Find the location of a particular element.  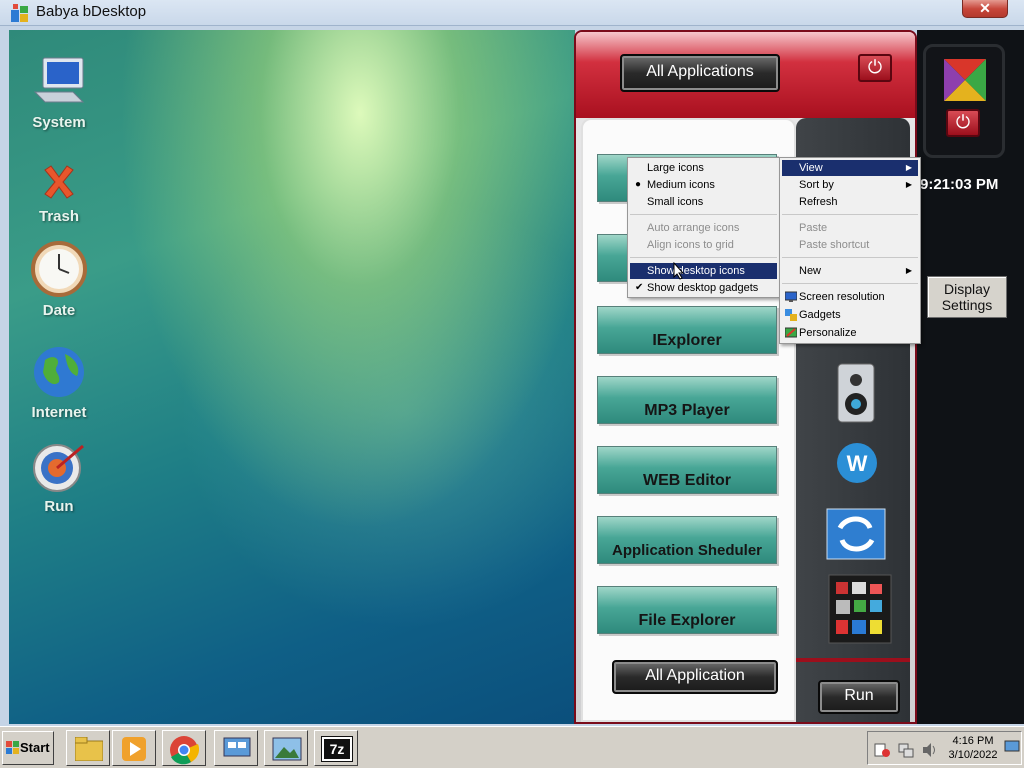

monitor-icon is located at coordinates (791, 296).